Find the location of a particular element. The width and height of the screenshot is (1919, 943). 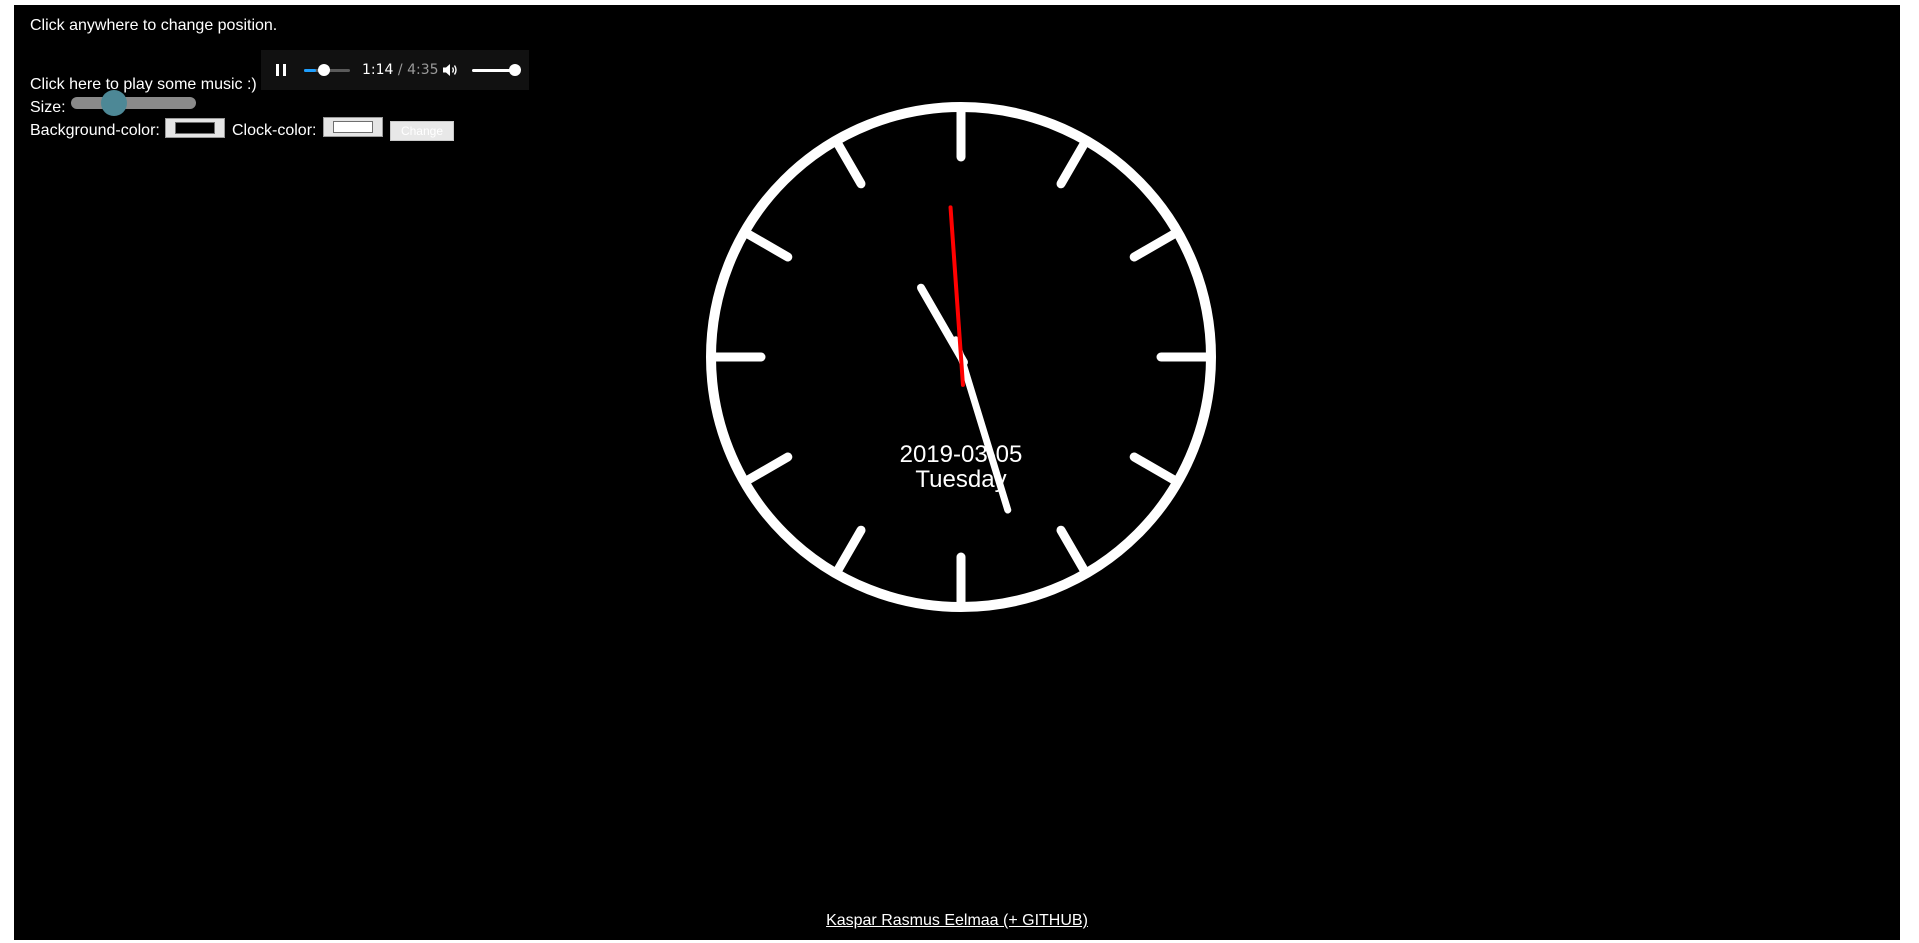

background-color-picker is located at coordinates (195, 128).